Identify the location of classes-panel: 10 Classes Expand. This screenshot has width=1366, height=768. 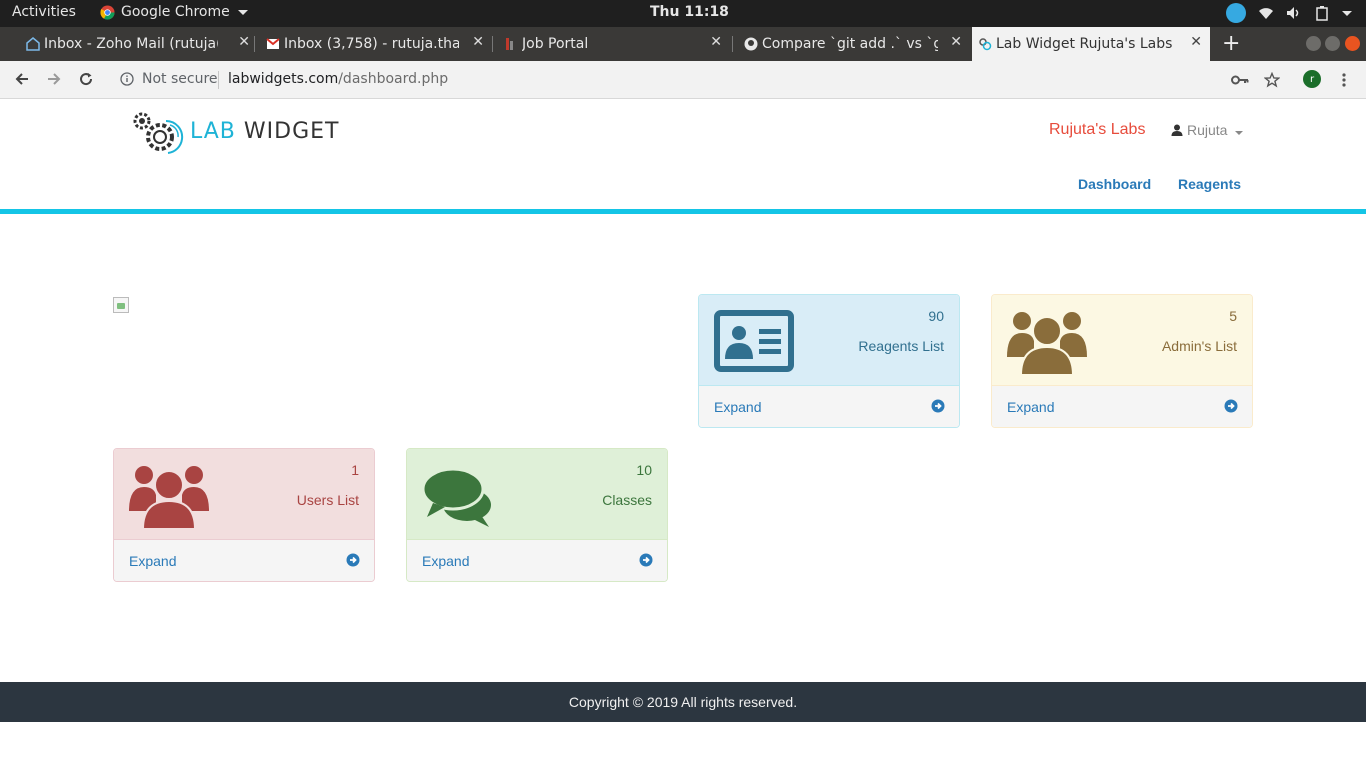
(537, 515).